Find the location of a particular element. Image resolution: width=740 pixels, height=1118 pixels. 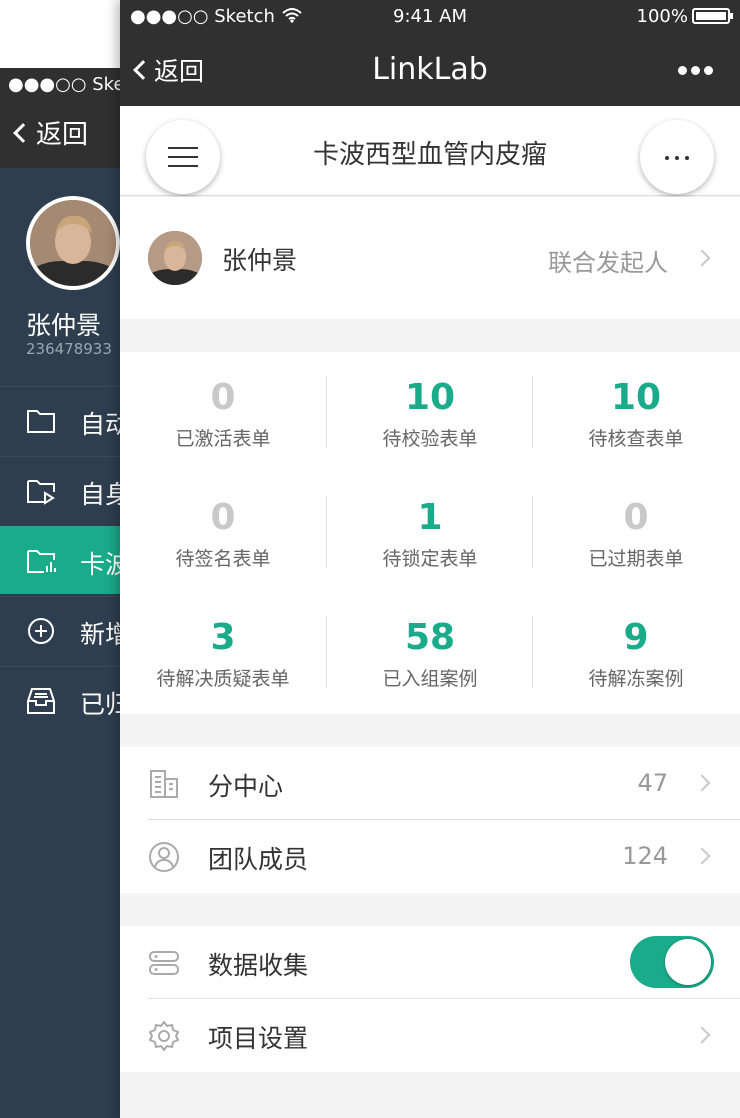

list-item-count: 47 is located at coordinates (652, 783).